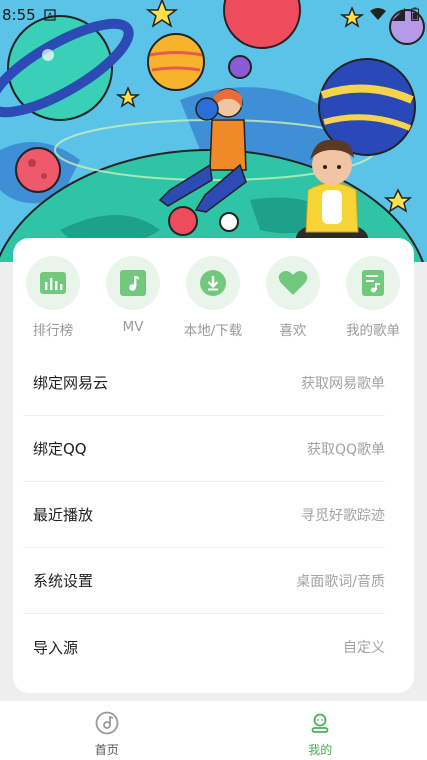 The height and width of the screenshot is (760, 427). What do you see at coordinates (71, 383) in the screenshot?
I see `menu-item-title: 绑定网易云` at bounding box center [71, 383].